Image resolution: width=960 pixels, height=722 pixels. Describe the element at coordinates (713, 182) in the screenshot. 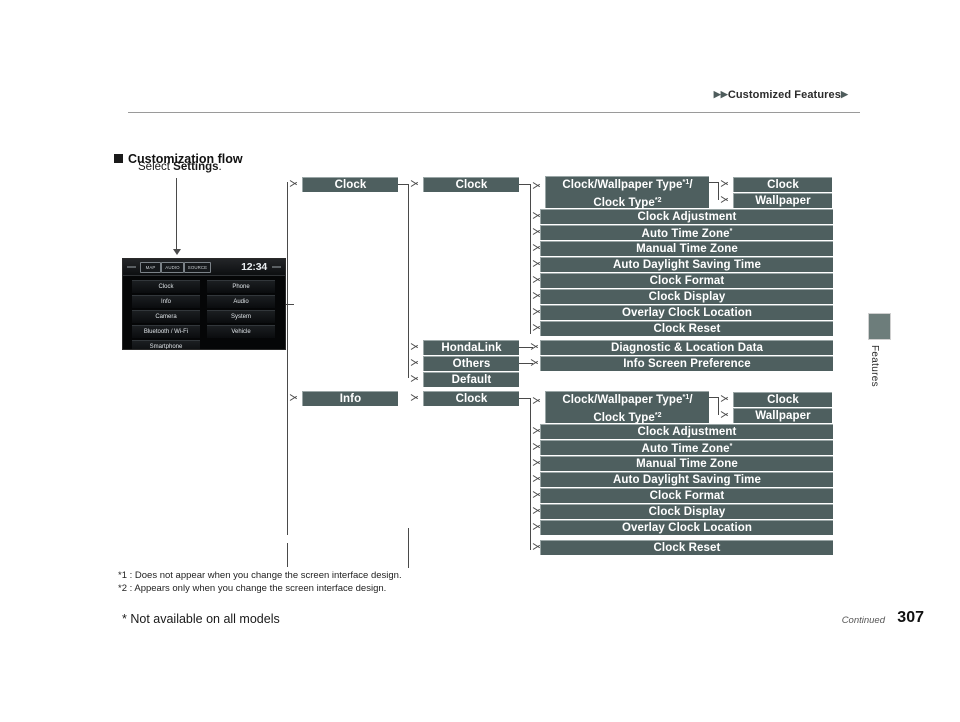

I see `flow-connector-col3-to-col4-upper` at that location.